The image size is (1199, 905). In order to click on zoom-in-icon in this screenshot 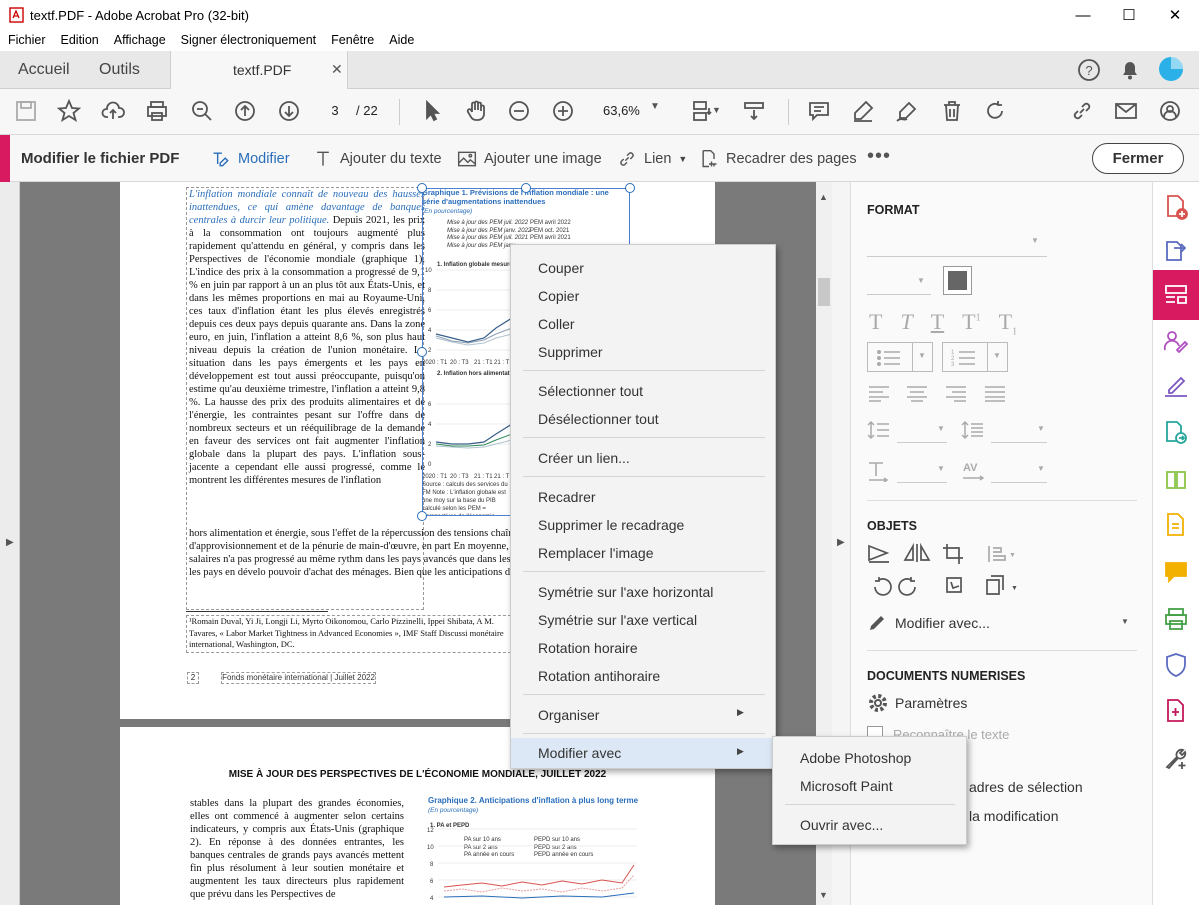, I will do `click(563, 111)`.